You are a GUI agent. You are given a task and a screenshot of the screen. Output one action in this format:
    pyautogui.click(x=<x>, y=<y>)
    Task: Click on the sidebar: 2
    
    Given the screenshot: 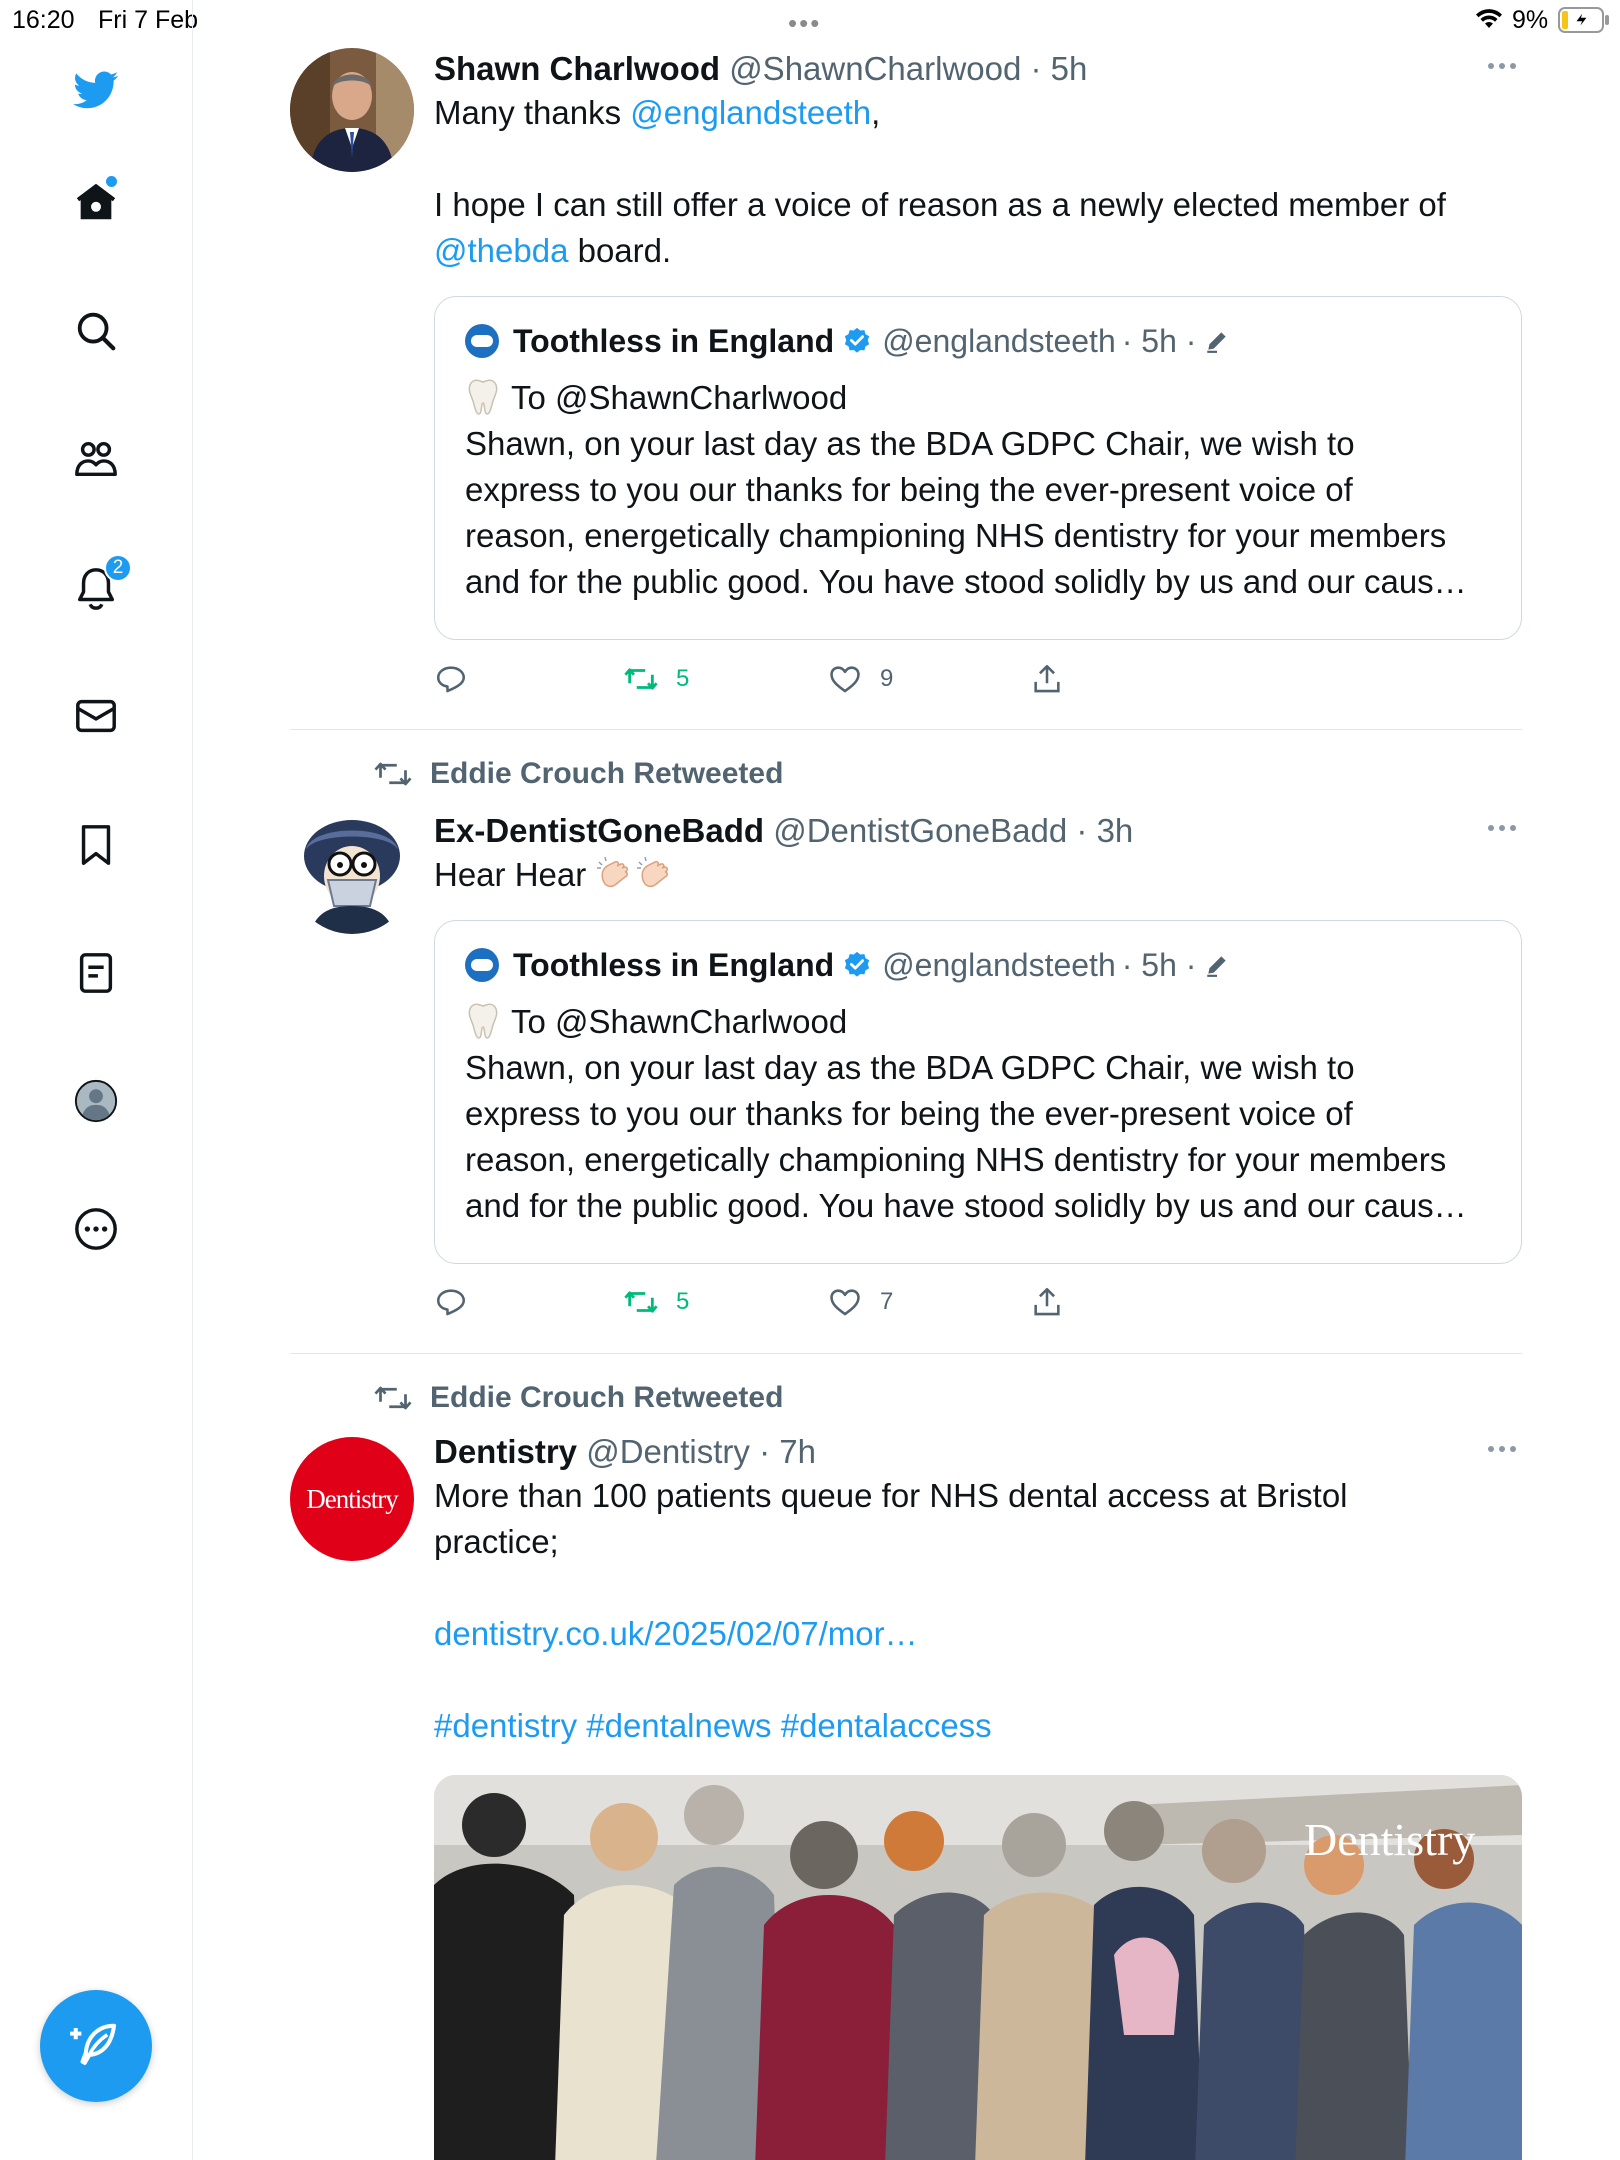 What is the action you would take?
    pyautogui.click(x=96, y=1080)
    